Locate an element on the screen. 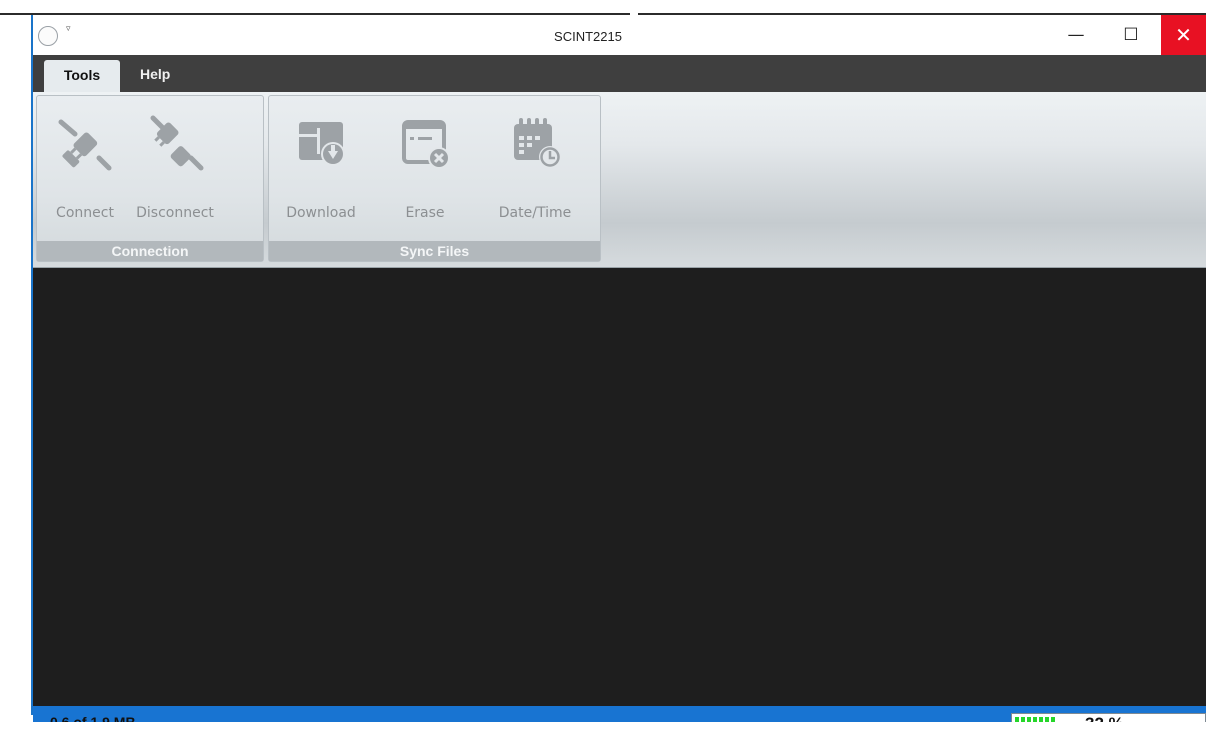 The width and height of the screenshot is (1206, 753). title-bar: ▿ SCINT2215 — ☐ ✕ is located at coordinates (619, 35).